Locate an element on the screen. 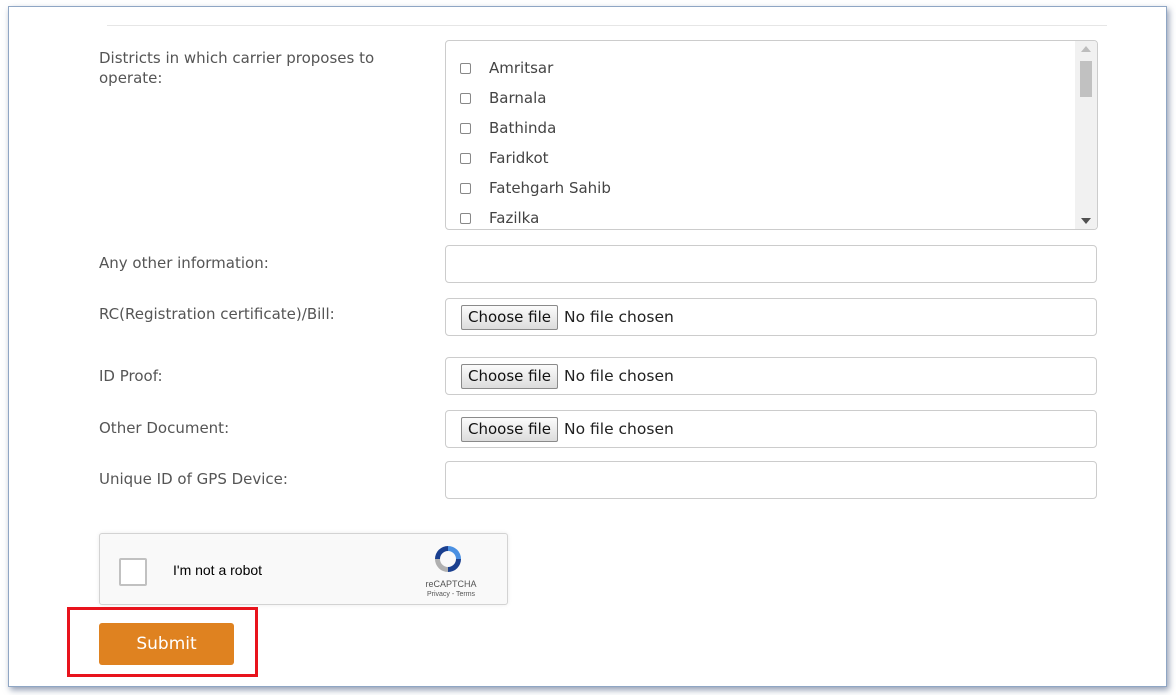  captcha-privacy-terms-links: Privacy - Terms is located at coordinates (451, 594).